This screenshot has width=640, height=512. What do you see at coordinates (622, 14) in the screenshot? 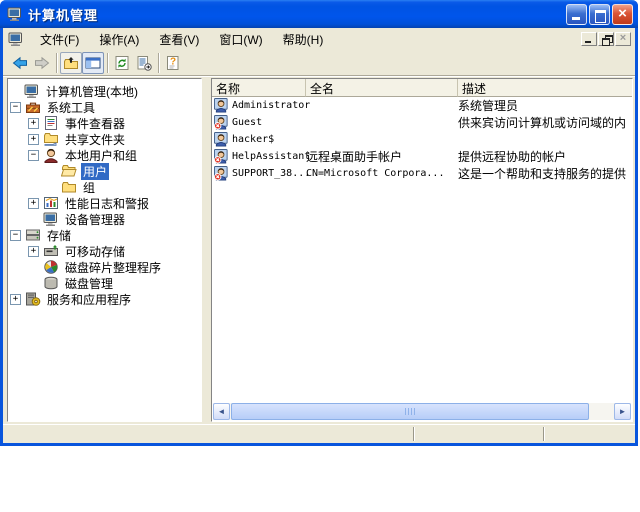
I see `close-button: ×` at bounding box center [622, 14].